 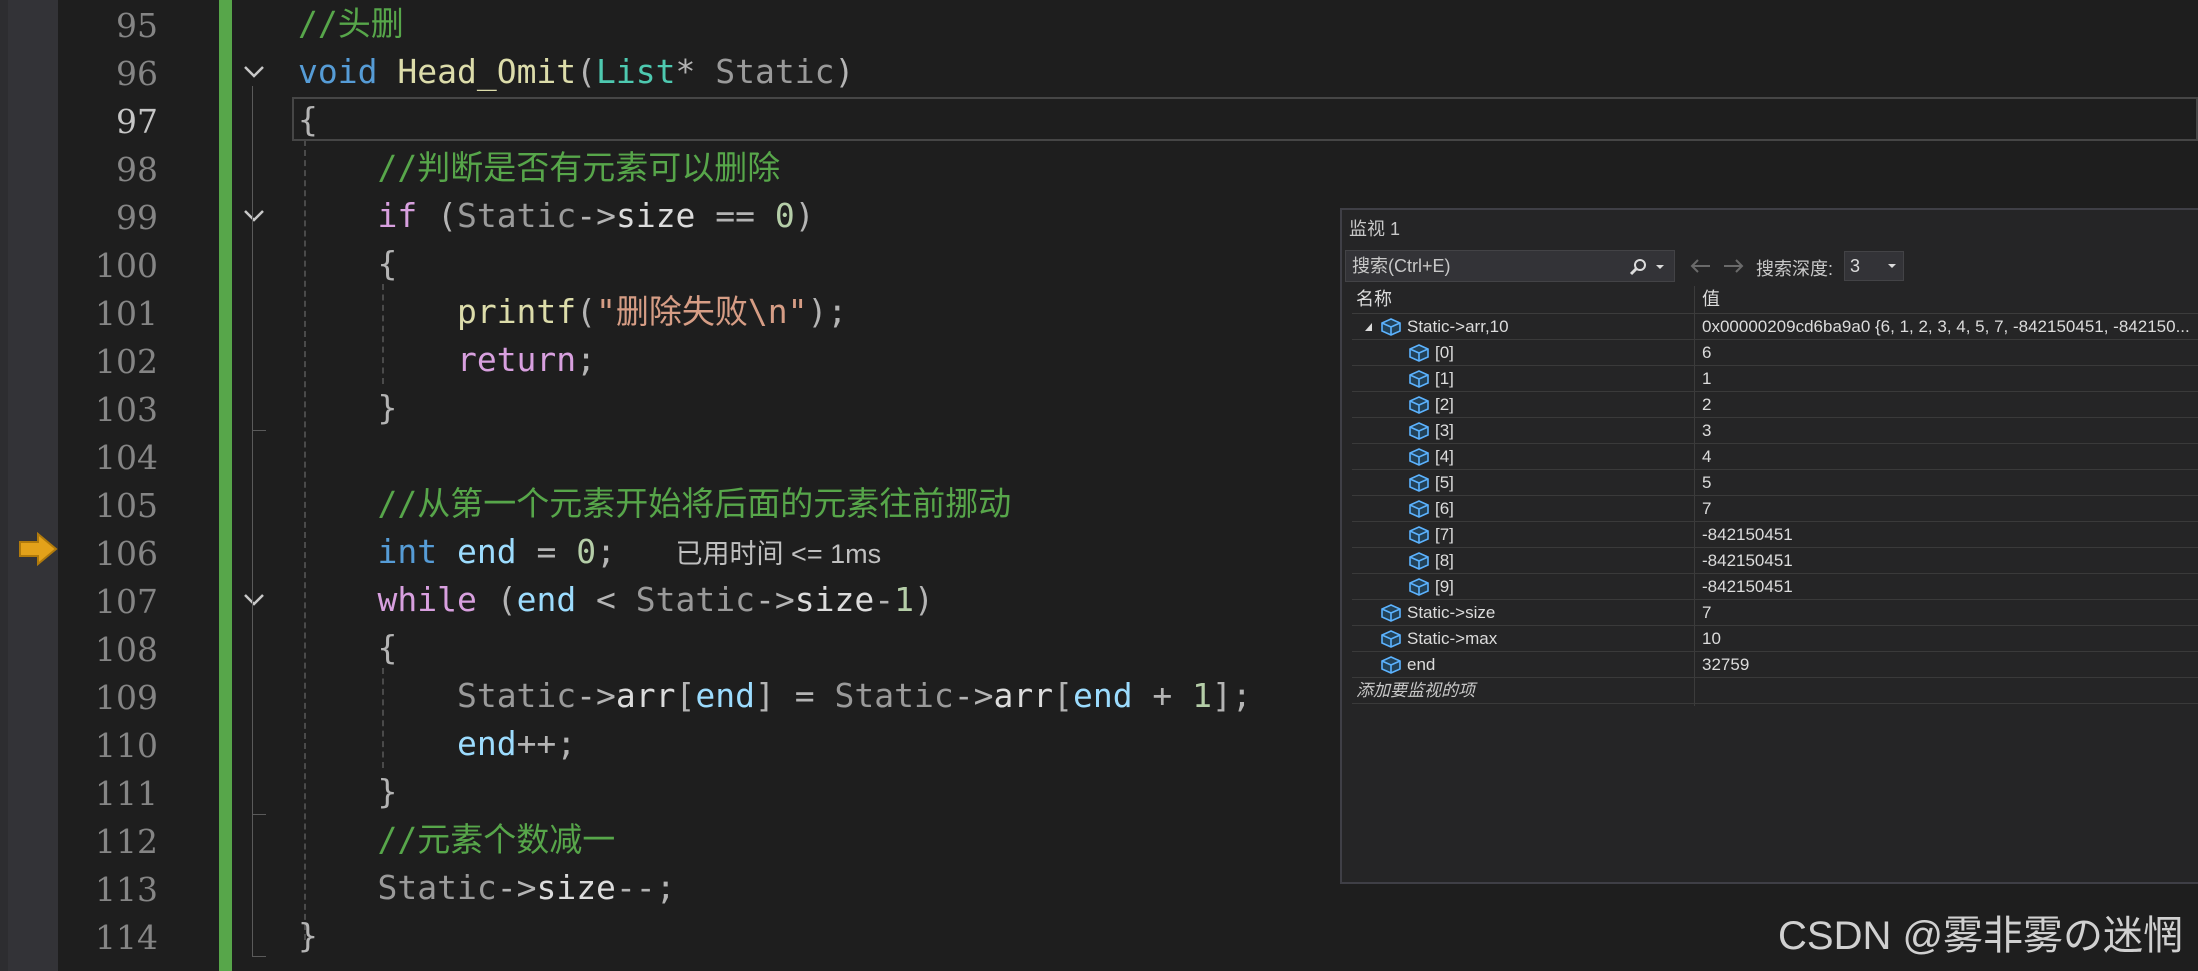 What do you see at coordinates (137, 217) in the screenshot?
I see `line-number: 99` at bounding box center [137, 217].